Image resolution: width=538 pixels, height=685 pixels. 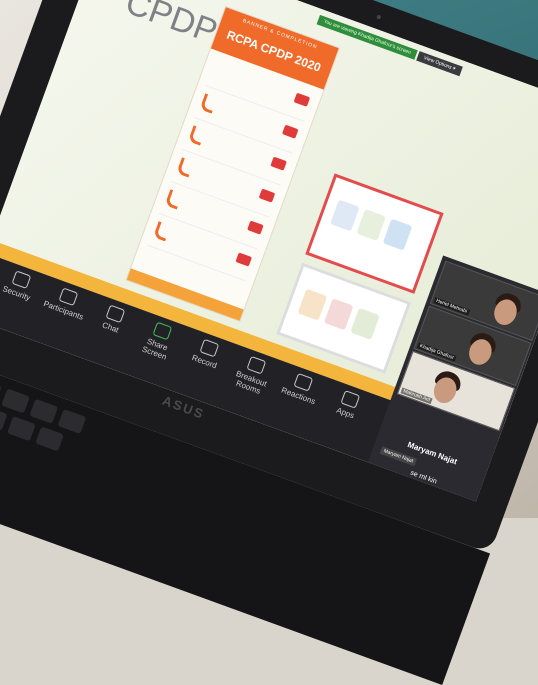 What do you see at coordinates (379, 17) in the screenshot?
I see `webcam` at bounding box center [379, 17].